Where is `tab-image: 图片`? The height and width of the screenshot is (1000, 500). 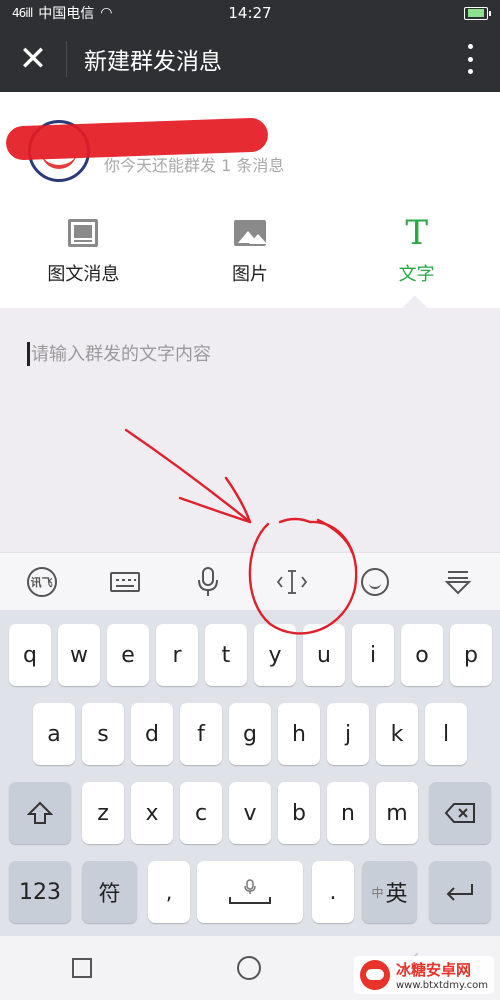 tab-image: 图片 is located at coordinates (250, 252).